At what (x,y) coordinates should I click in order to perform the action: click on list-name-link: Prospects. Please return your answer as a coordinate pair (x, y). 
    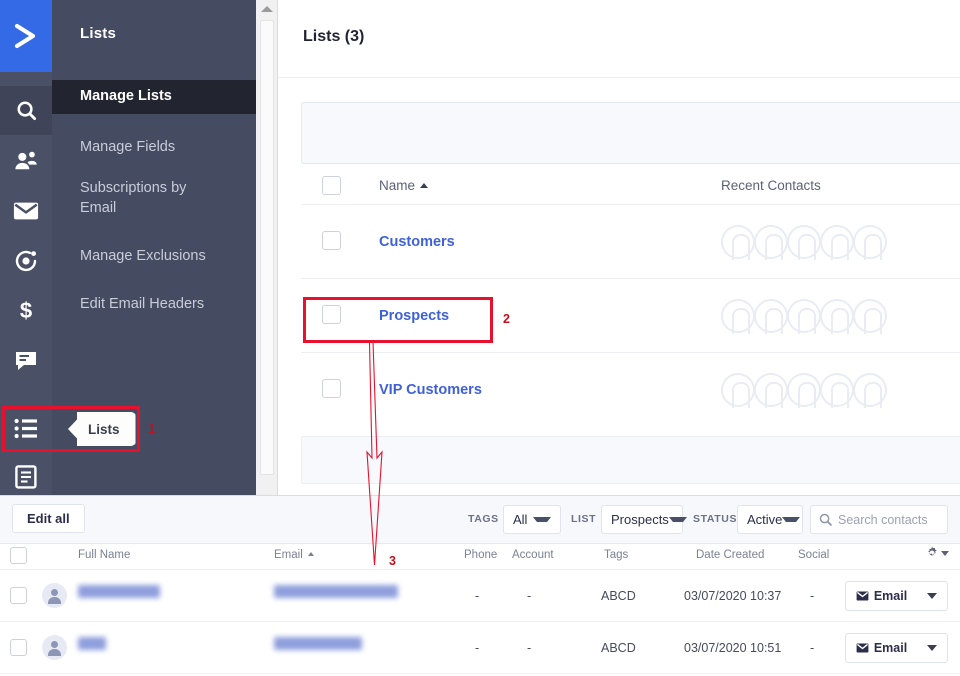
    Looking at the image, I should click on (414, 316).